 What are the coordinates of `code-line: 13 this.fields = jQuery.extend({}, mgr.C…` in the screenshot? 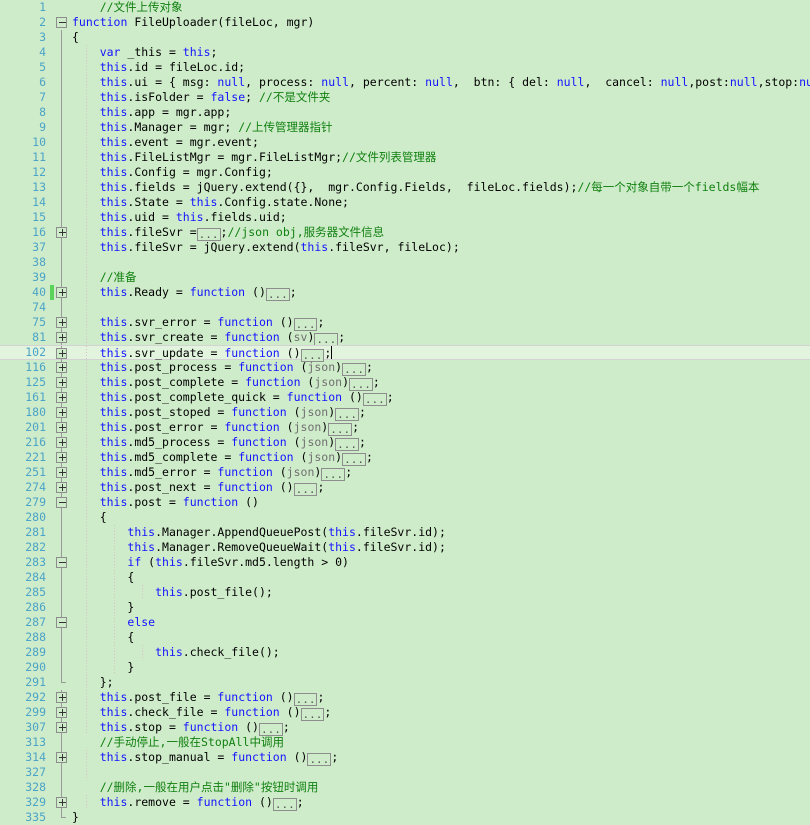 It's located at (405, 187).